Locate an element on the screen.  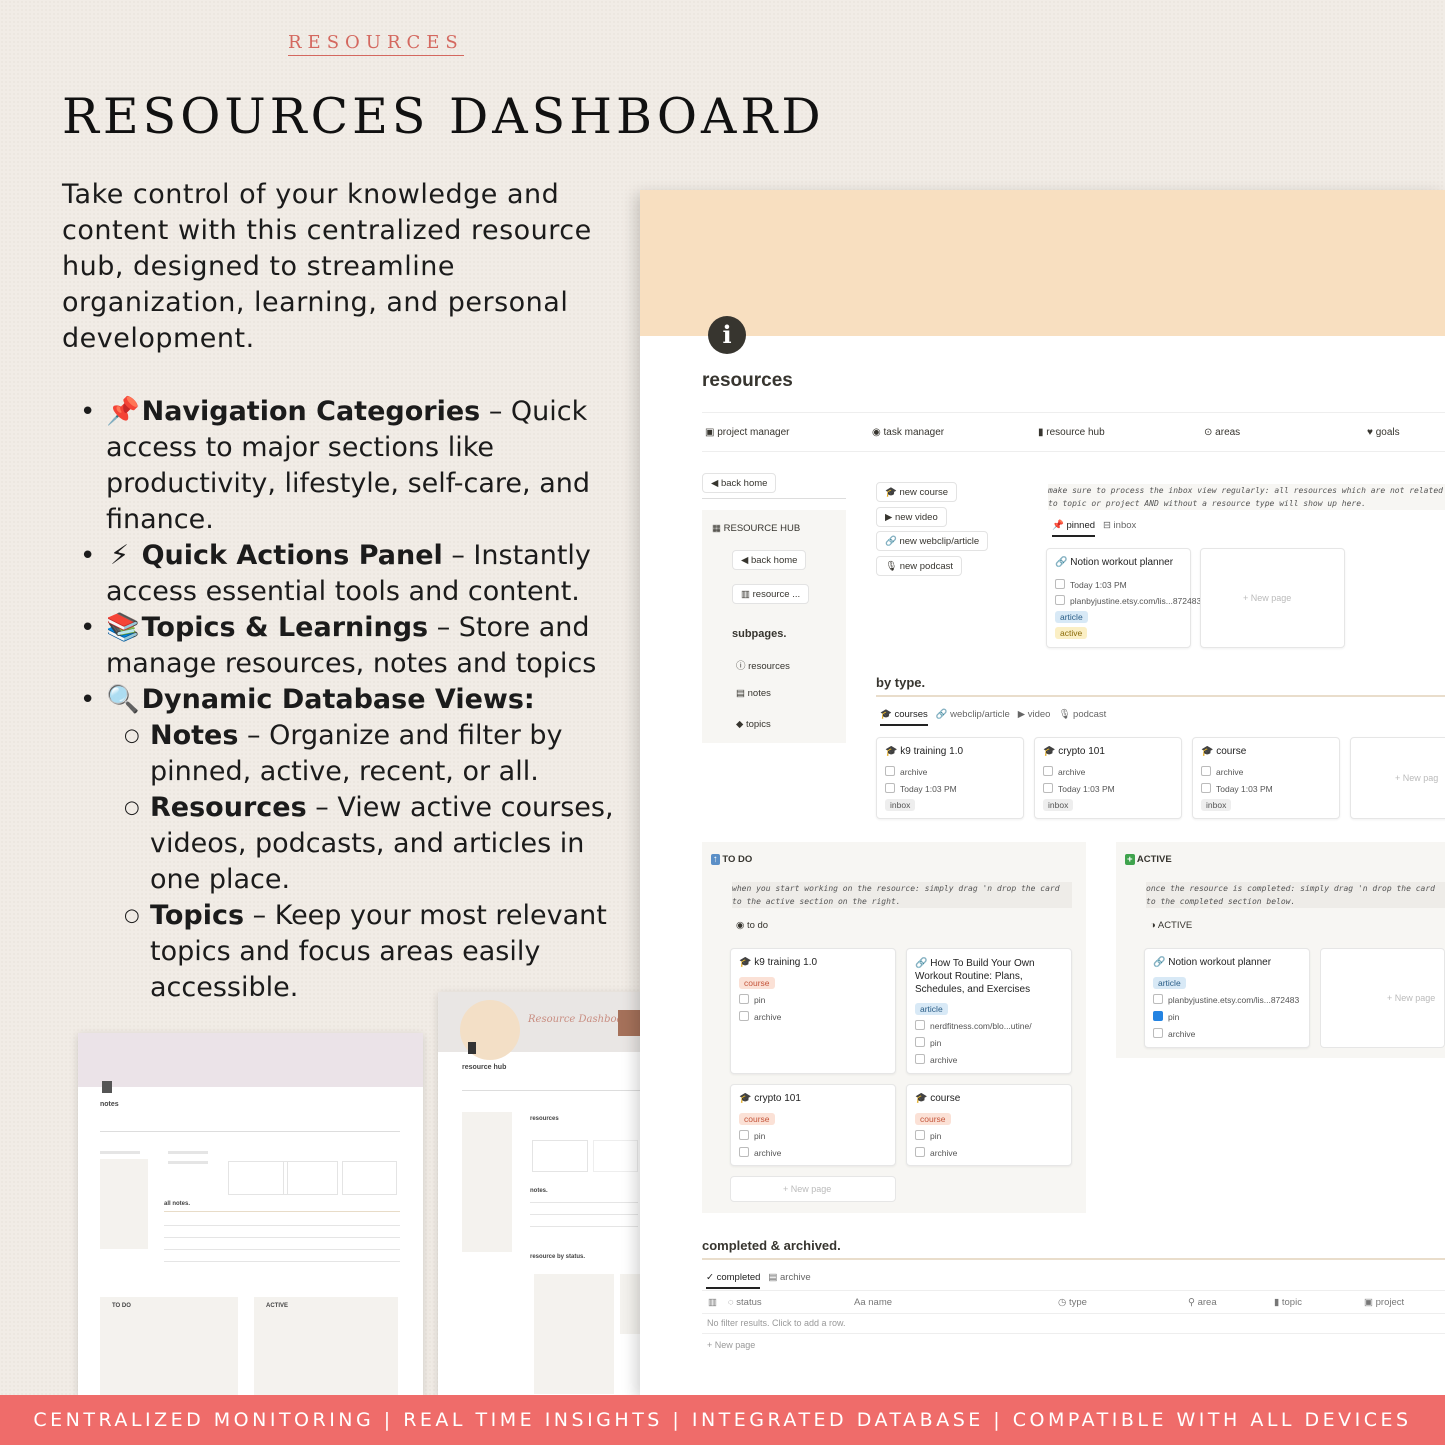
location-icon: ⊙ is located at coordinates (1210, 432).